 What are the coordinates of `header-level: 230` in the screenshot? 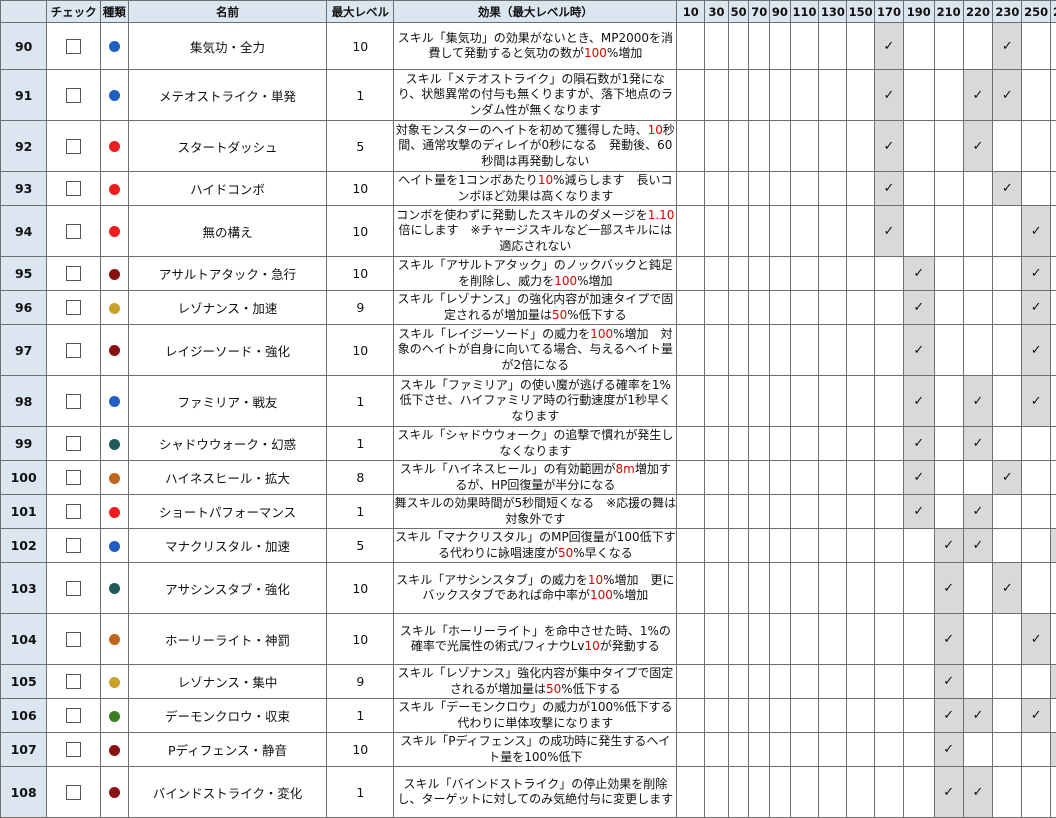 It's located at (1007, 12).